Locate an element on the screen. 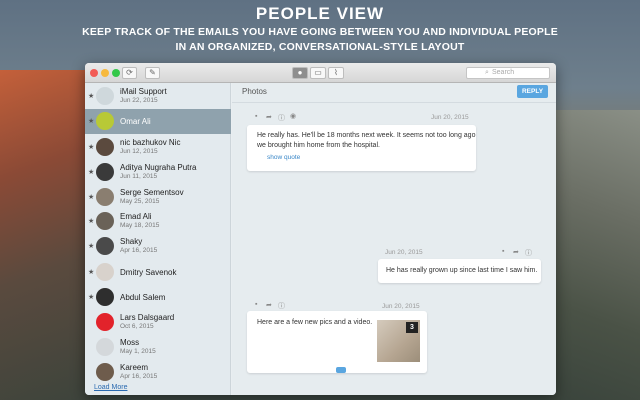  more-dots-icon is located at coordinates (341, 370).